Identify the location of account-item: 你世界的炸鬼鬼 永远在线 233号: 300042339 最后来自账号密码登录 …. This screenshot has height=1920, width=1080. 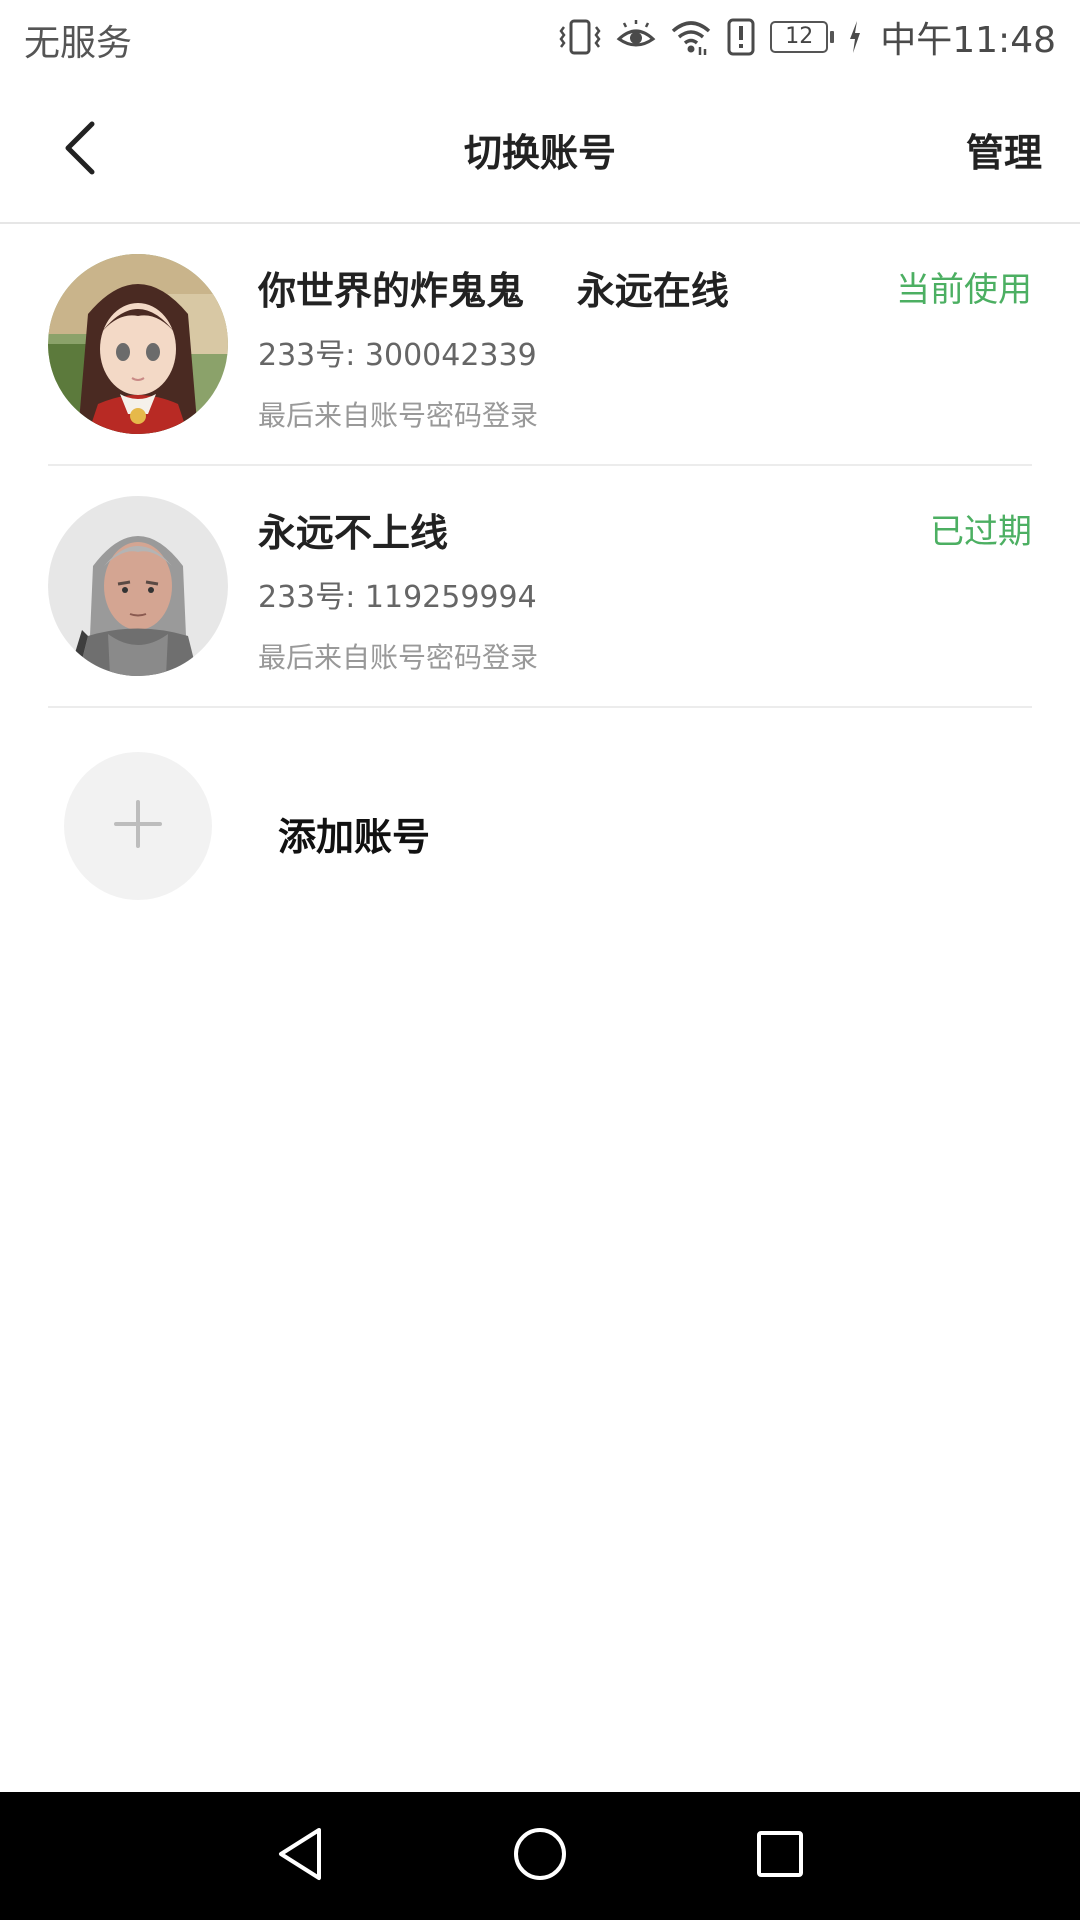
(540, 345).